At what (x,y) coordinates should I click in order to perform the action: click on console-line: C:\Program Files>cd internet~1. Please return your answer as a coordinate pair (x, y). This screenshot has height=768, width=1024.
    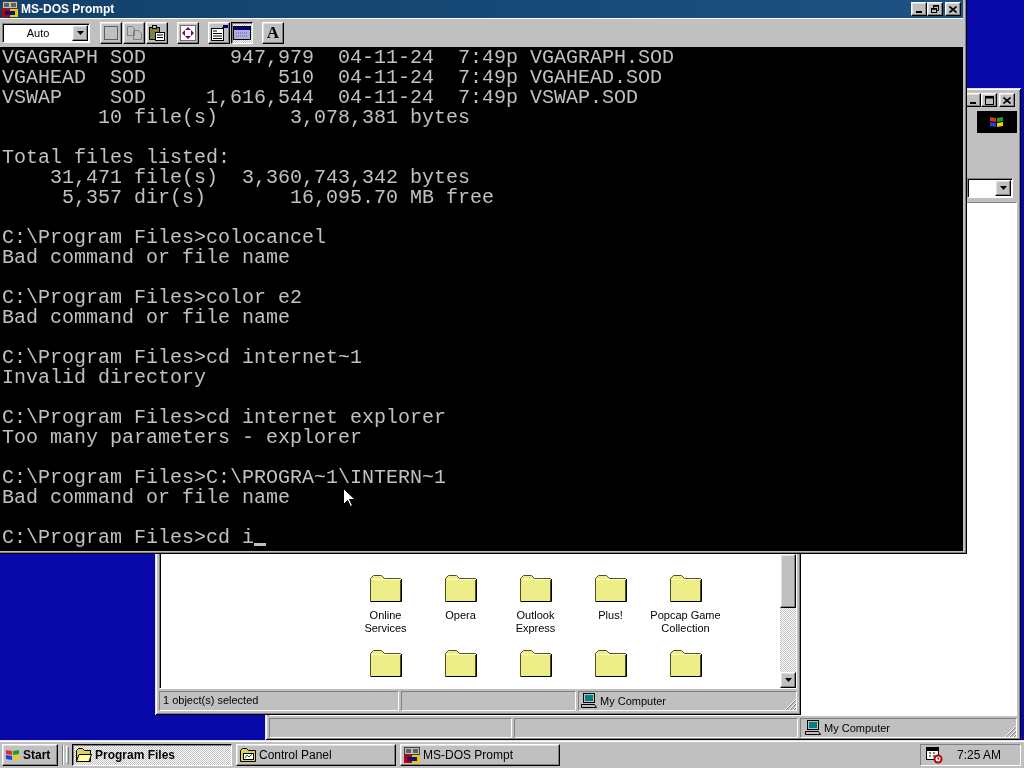
    Looking at the image, I should click on (182, 358).